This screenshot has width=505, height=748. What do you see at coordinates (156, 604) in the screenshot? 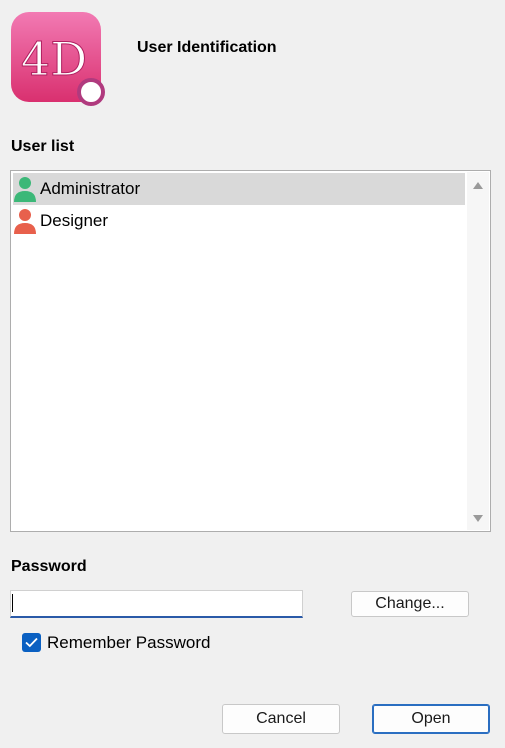
I see `password-input` at bounding box center [156, 604].